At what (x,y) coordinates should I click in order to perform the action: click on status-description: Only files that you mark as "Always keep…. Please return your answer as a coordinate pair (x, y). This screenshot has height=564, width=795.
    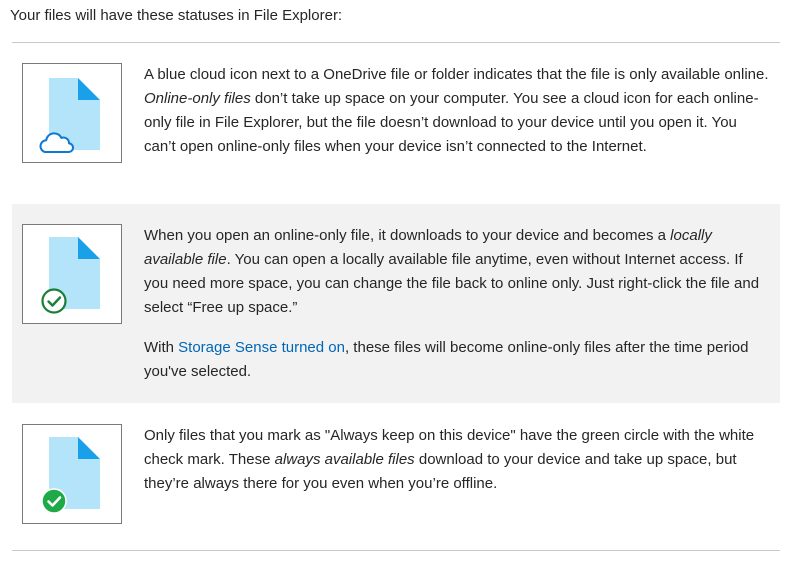
    Looking at the image, I should click on (457, 460).